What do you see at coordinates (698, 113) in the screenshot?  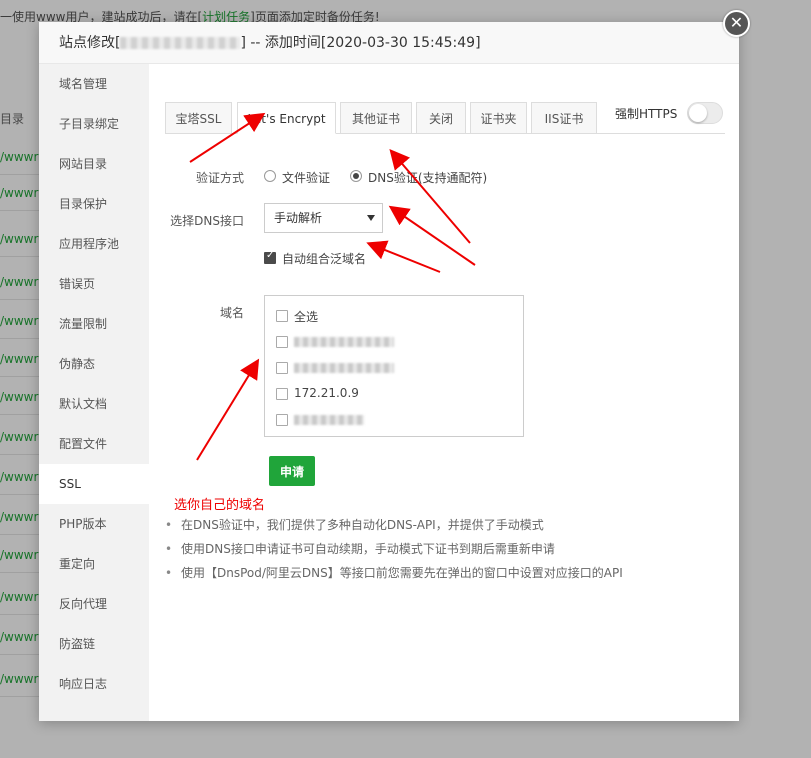 I see `toggle-knob` at bounding box center [698, 113].